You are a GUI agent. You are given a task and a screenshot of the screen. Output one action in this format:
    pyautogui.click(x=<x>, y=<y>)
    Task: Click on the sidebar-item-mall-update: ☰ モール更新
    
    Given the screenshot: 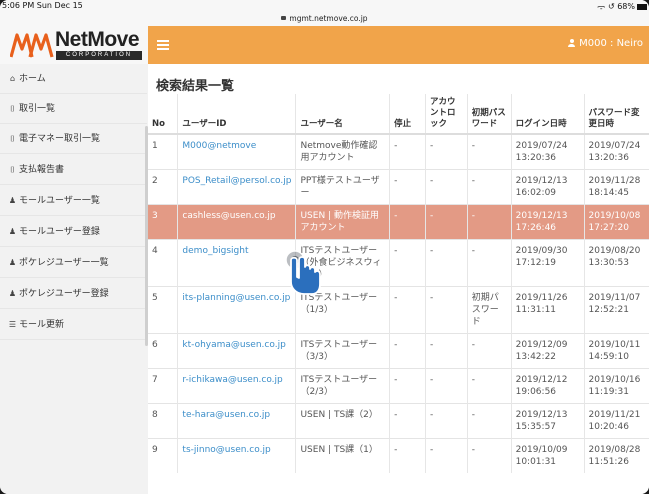 What is the action you would take?
    pyautogui.click(x=73, y=325)
    